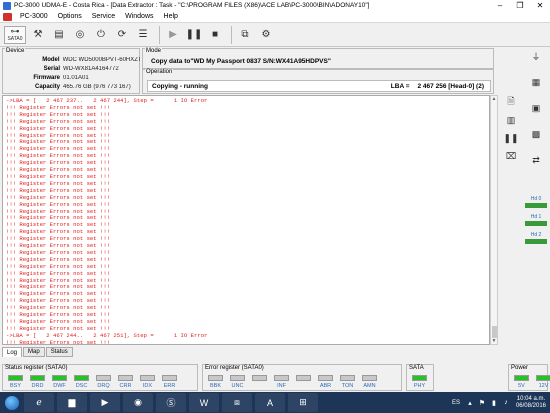  I want to click on scroll-thumb, so click(494, 332).